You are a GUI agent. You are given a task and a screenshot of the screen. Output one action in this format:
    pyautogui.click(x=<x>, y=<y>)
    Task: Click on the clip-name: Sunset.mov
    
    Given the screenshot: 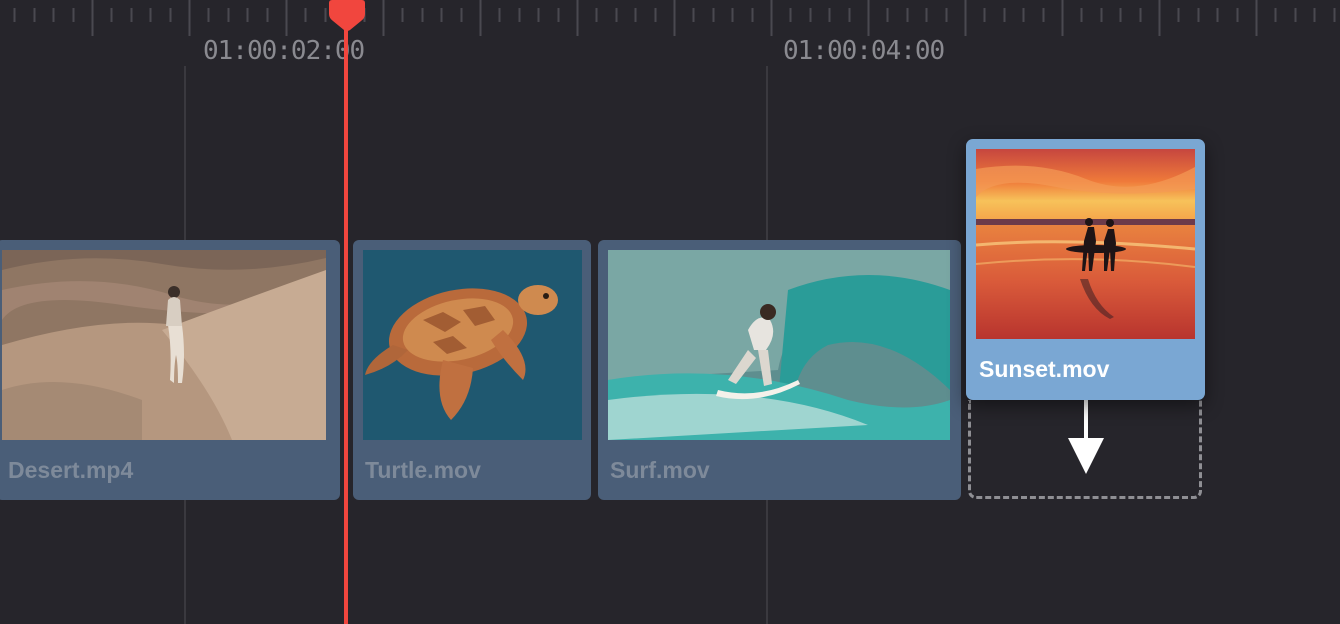 What is the action you would take?
    pyautogui.click(x=1044, y=369)
    